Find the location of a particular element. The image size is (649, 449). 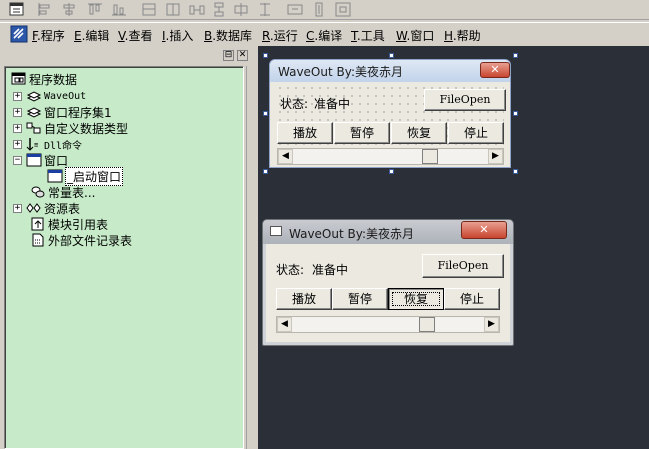

align-bottom-icon is located at coordinates (119, 9).